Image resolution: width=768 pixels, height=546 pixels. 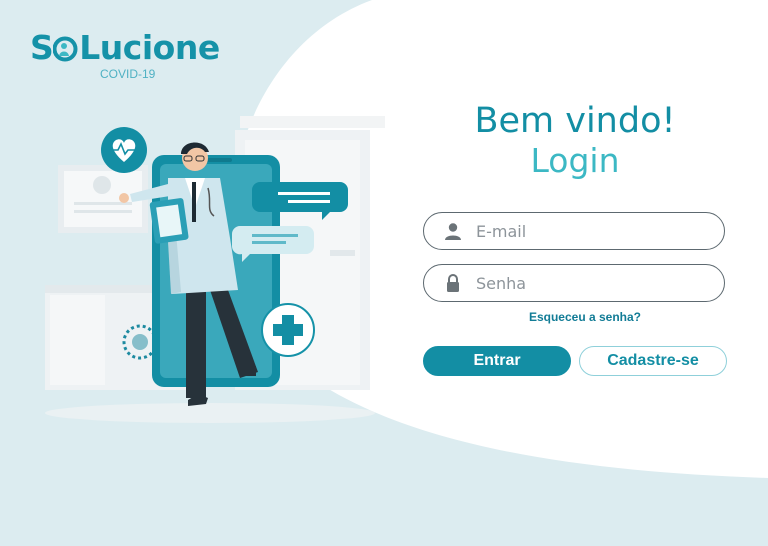 What do you see at coordinates (596, 231) in the screenshot?
I see `email-input` at bounding box center [596, 231].